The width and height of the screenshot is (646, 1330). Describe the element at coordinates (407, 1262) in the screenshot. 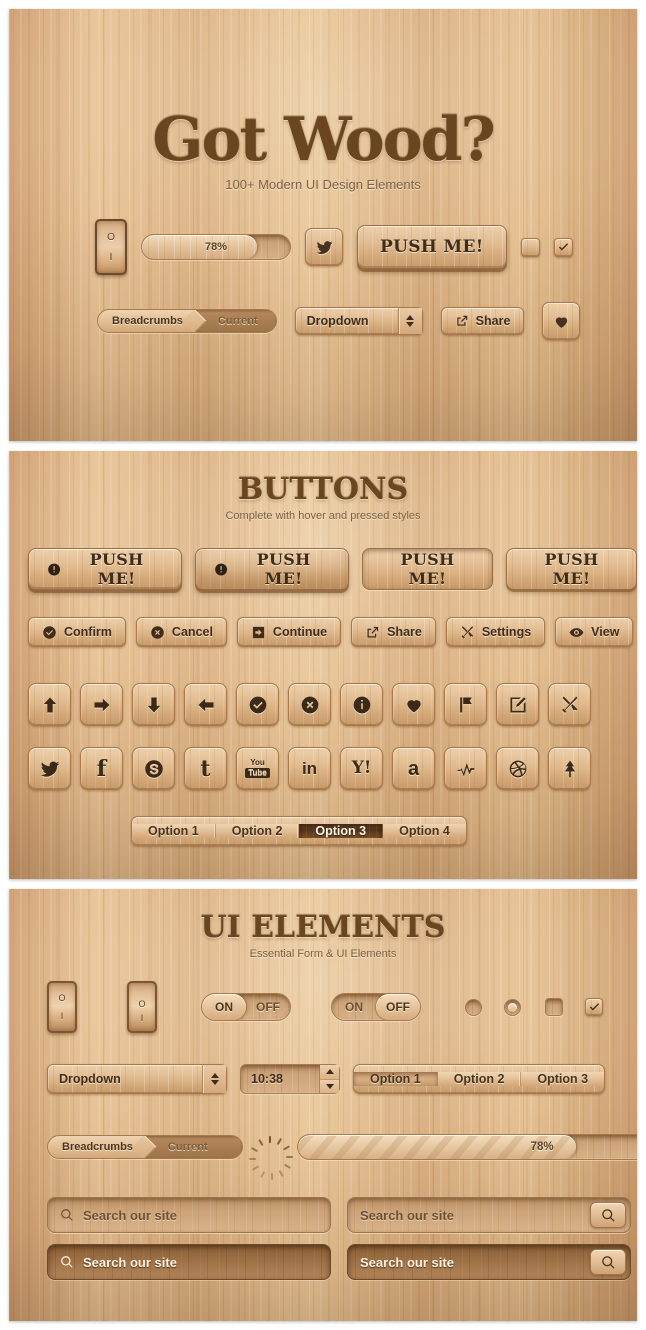

I see `search-placeholder: Search our site` at that location.